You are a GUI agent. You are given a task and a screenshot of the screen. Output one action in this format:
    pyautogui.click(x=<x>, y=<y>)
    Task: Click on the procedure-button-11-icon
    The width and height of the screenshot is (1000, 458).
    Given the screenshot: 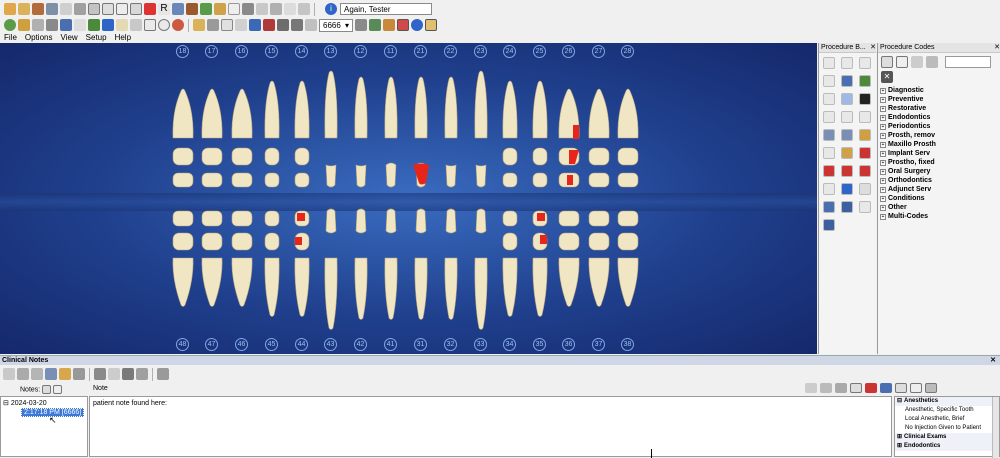 What is the action you would take?
    pyautogui.click(x=847, y=117)
    